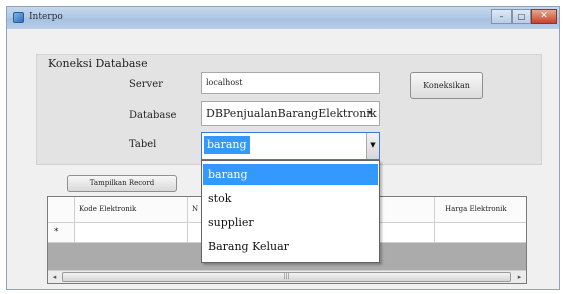 The width and height of the screenshot is (566, 294). I want to click on row-header-corner, so click(61, 209).